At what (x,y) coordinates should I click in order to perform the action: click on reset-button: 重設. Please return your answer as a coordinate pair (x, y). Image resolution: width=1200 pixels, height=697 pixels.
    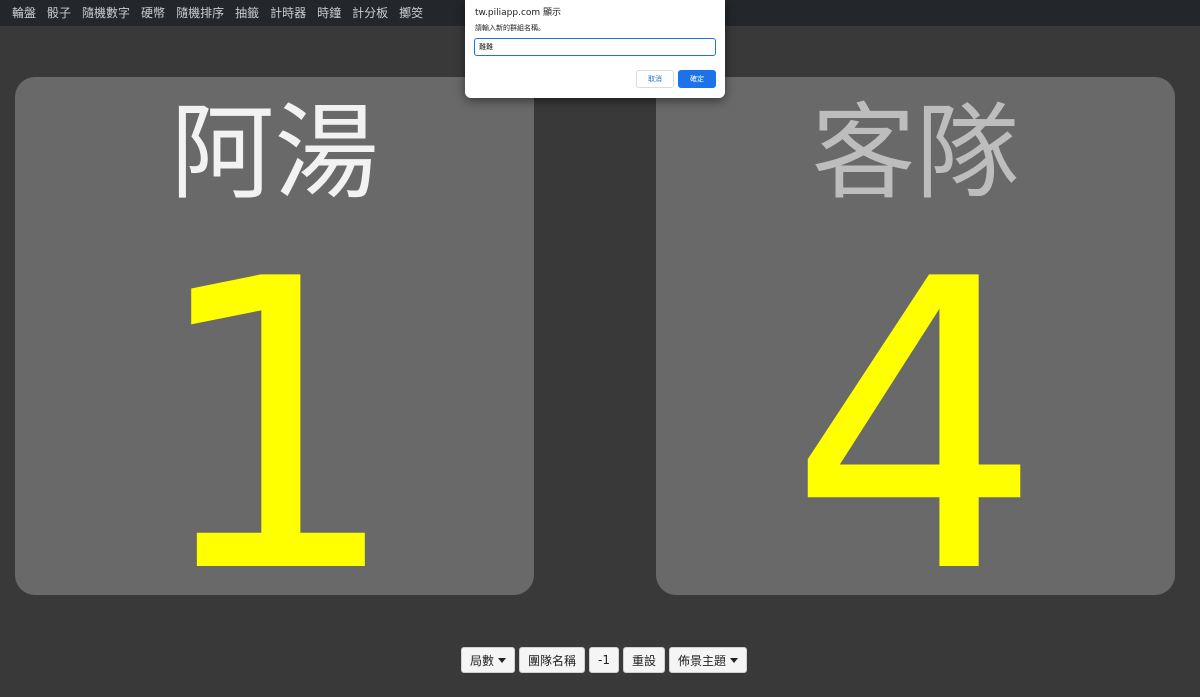
    Looking at the image, I should click on (644, 660).